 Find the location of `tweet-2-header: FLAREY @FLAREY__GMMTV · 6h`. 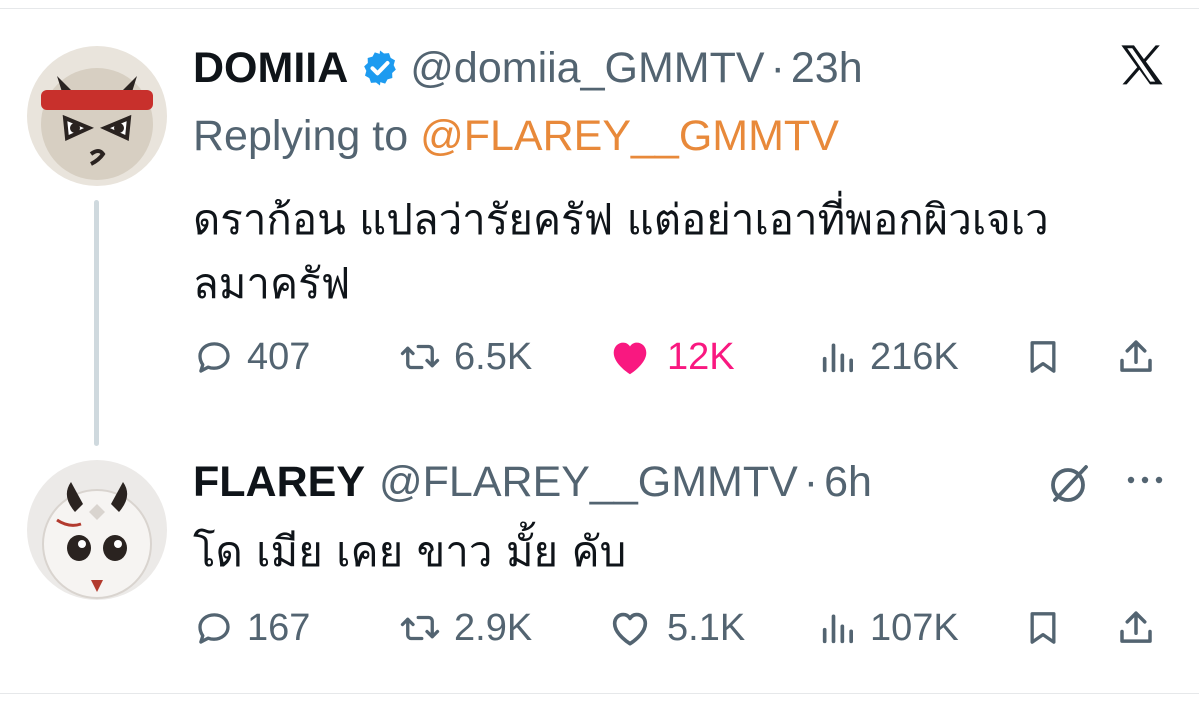

tweet-2-header: FLAREY @FLAREY__GMMTV · 6h is located at coordinates (532, 482).